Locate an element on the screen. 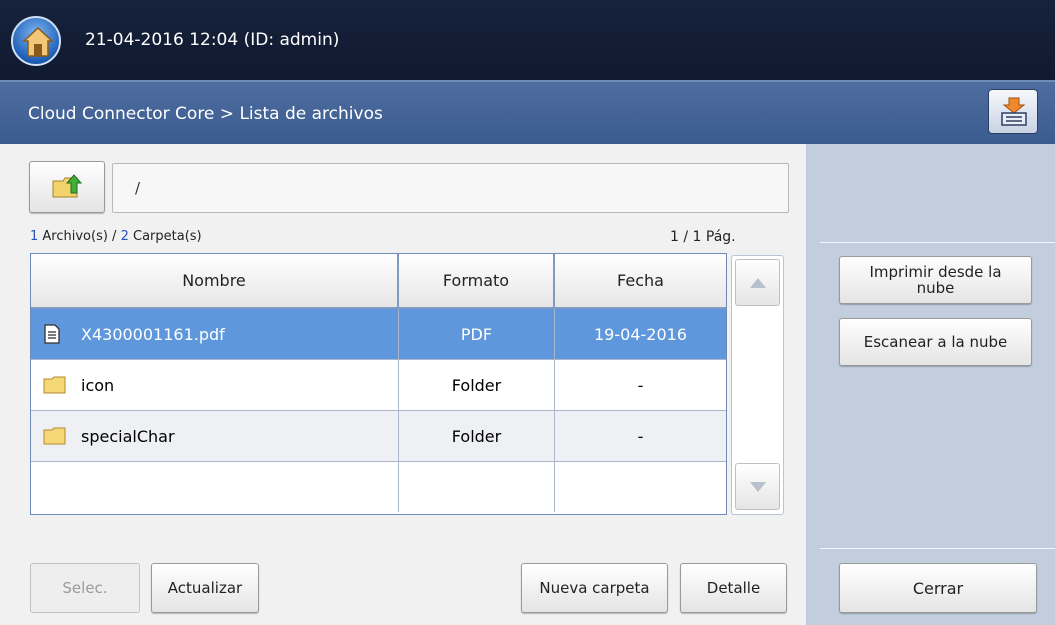 The image size is (1055, 625). table-row: X4300001161.pdf PDF 19-04-2016 is located at coordinates (378, 334).